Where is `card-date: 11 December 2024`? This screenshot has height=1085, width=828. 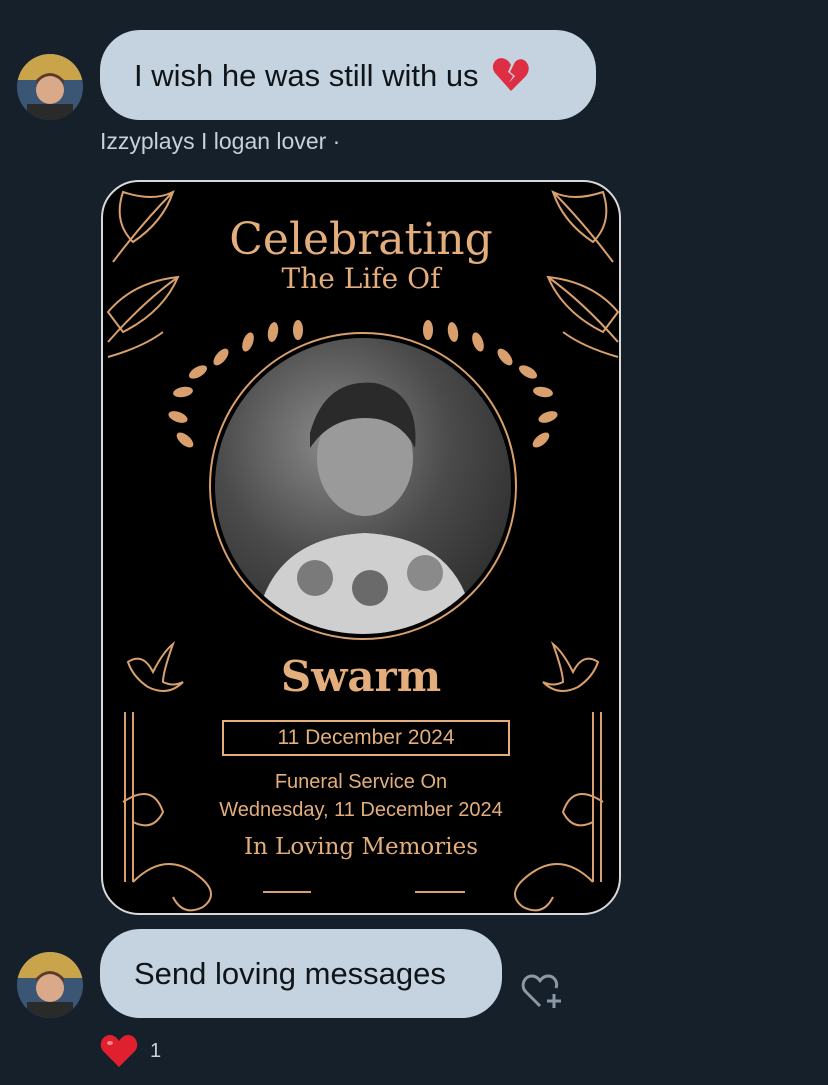
card-date: 11 December 2024 is located at coordinates (366, 738).